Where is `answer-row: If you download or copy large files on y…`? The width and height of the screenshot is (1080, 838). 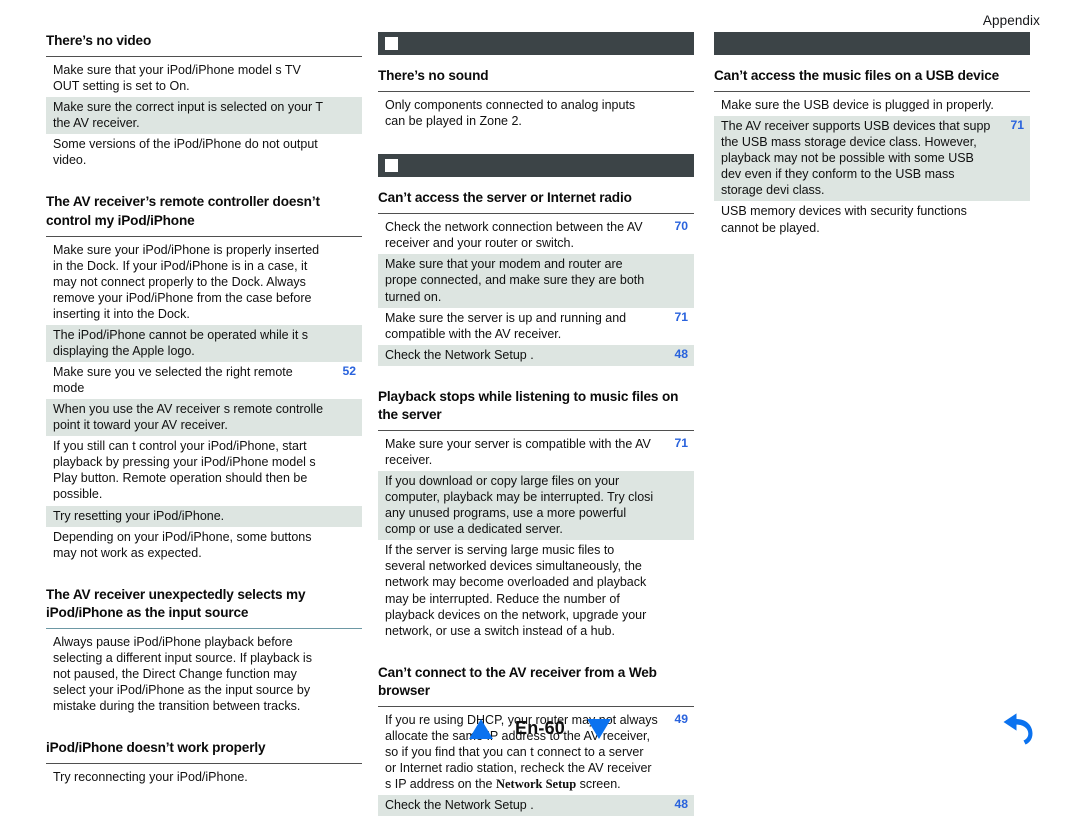 answer-row: If you download or copy large files on y… is located at coordinates (536, 506).